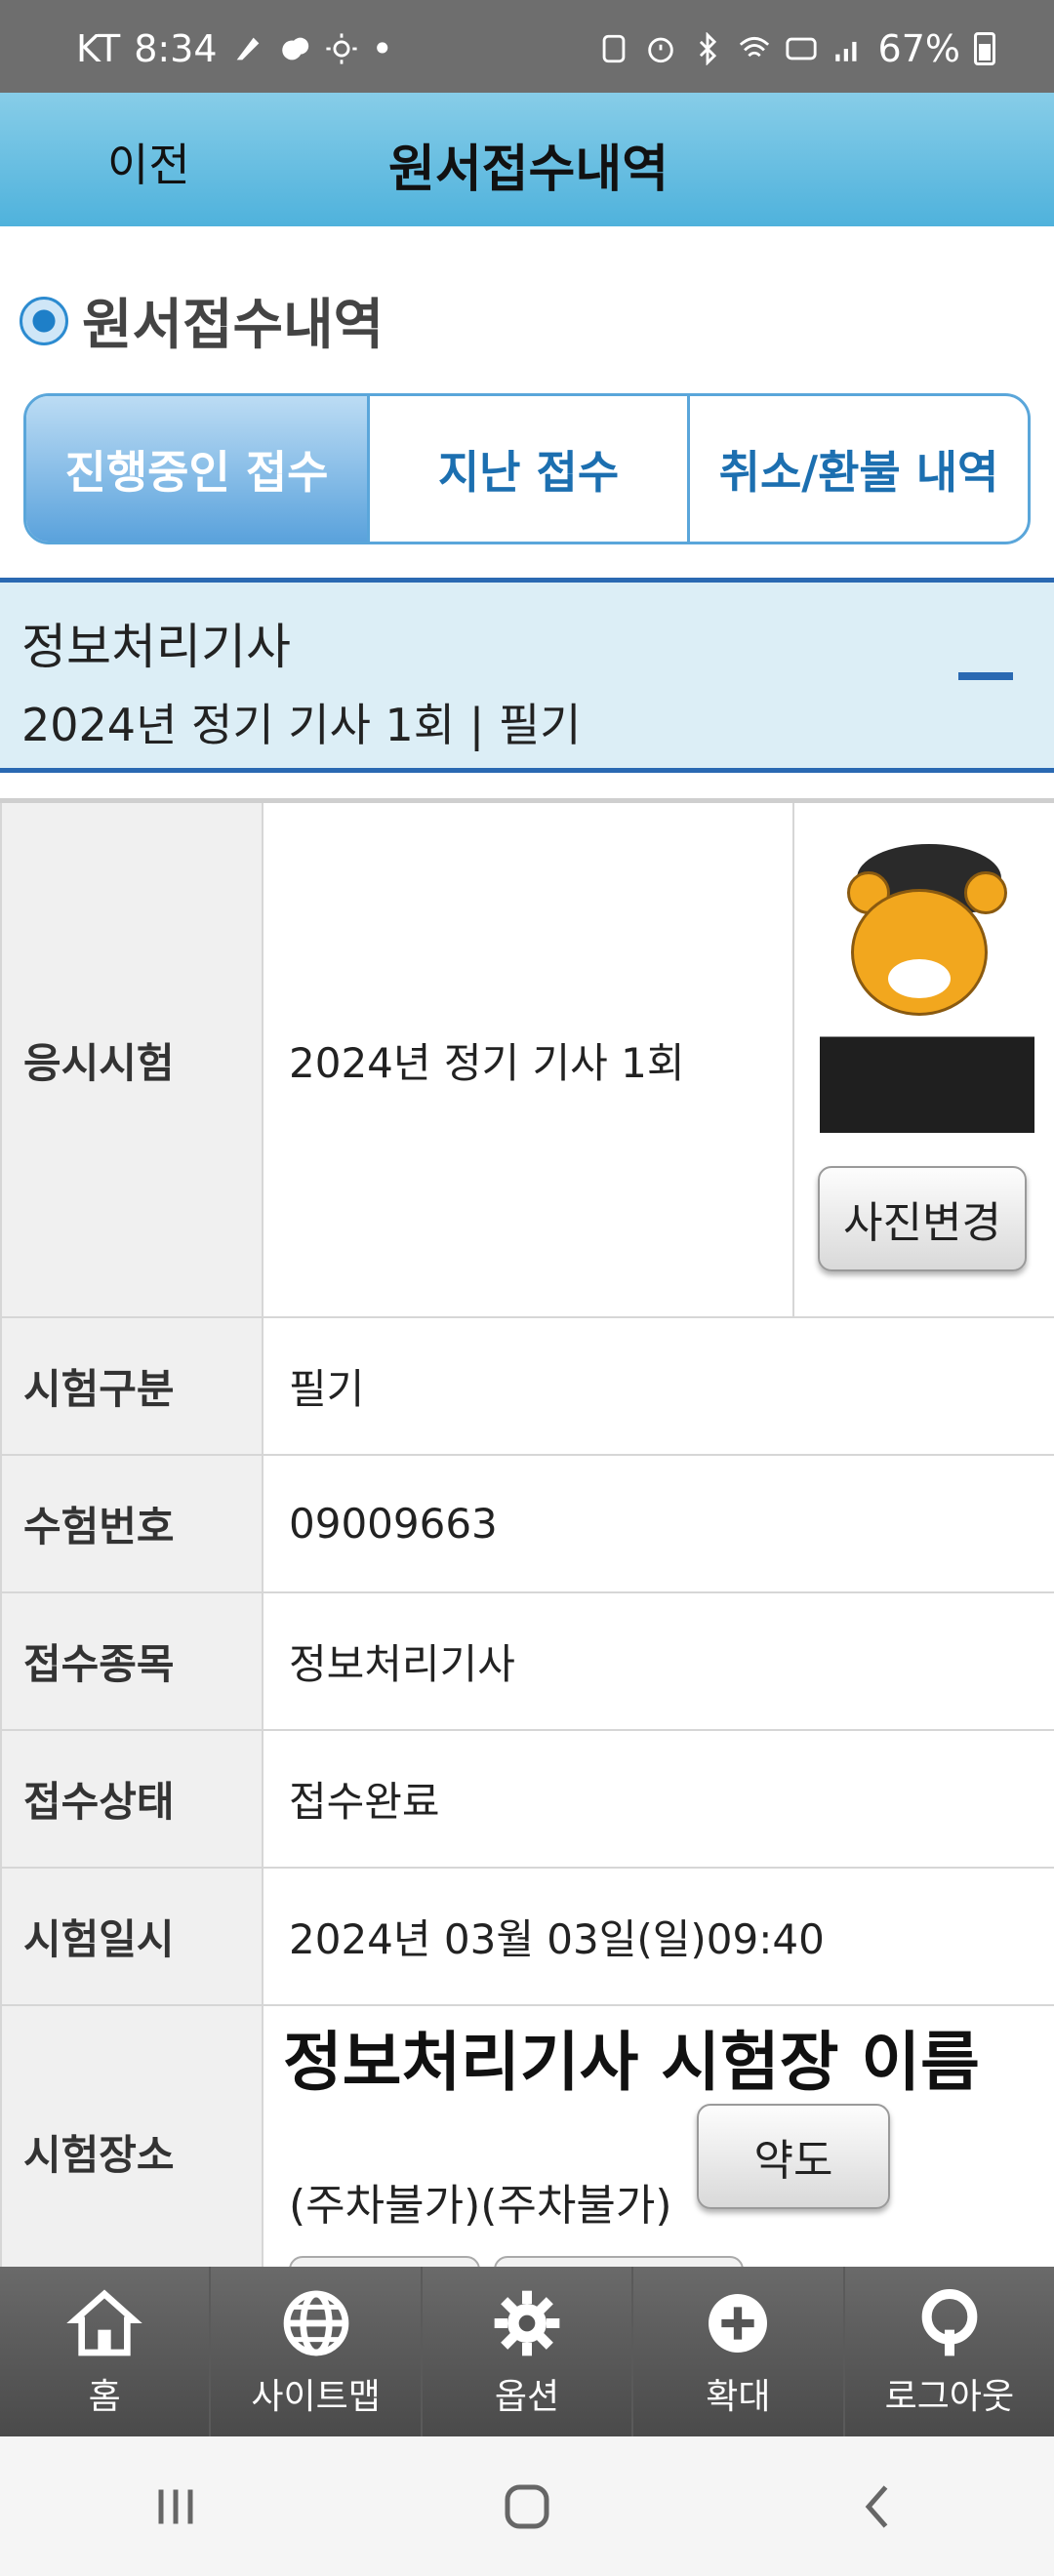 The height and width of the screenshot is (2576, 1054). Describe the element at coordinates (364, 1802) in the screenshot. I see `status-value: 접수완료` at that location.